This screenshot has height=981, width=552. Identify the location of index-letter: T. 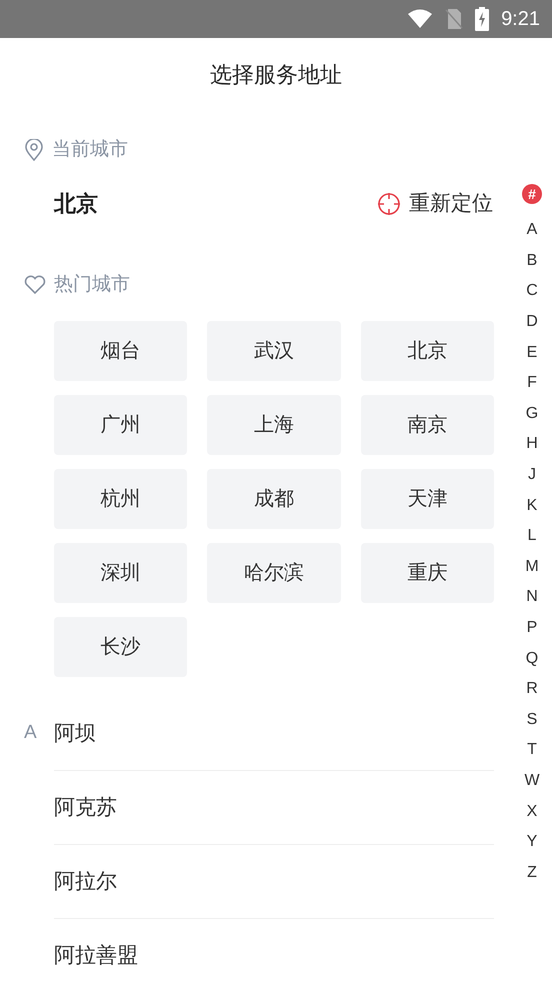
(532, 750).